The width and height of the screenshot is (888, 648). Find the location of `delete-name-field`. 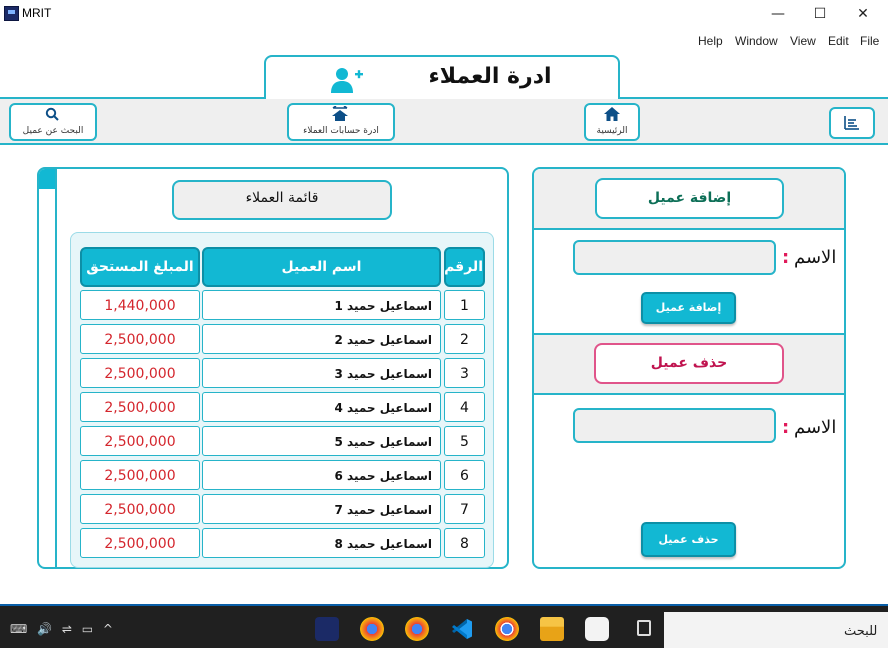

delete-name-field is located at coordinates (674, 425).